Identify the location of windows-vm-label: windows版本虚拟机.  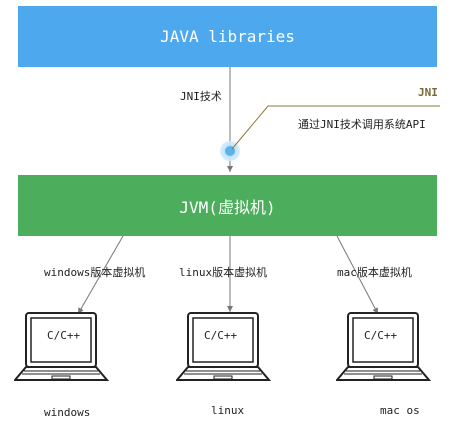
(95, 272).